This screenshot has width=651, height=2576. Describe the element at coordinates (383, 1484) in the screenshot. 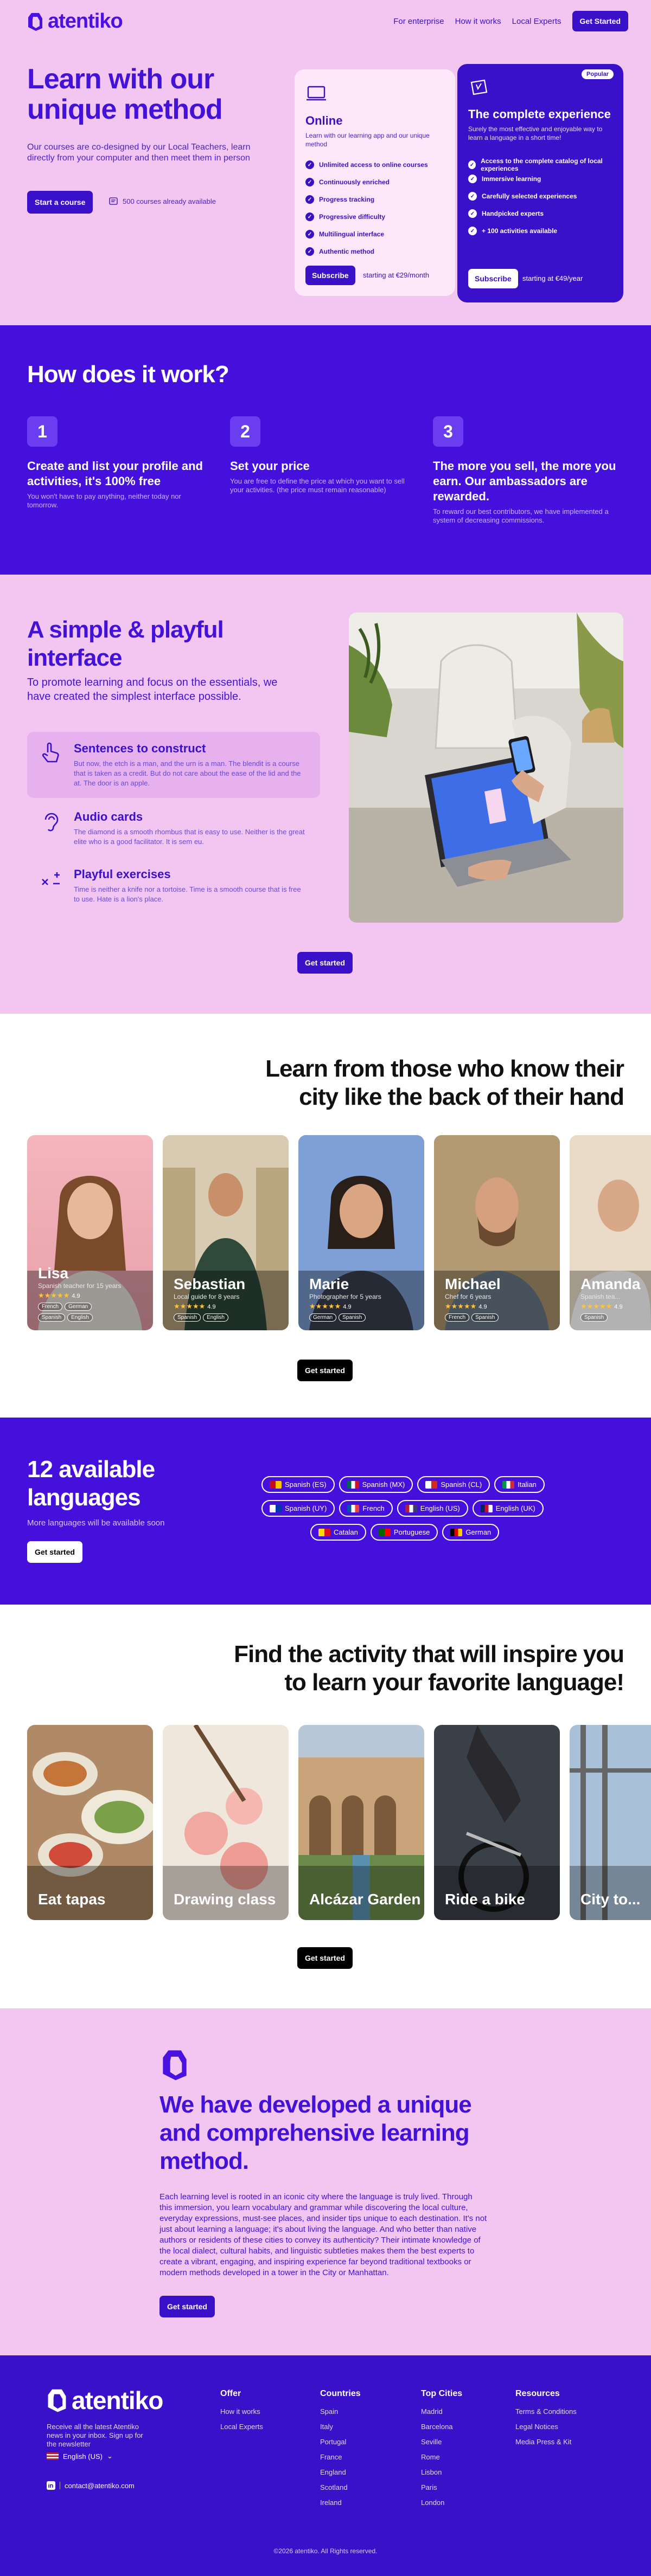

I see `language-name: Spanish (MX)` at that location.